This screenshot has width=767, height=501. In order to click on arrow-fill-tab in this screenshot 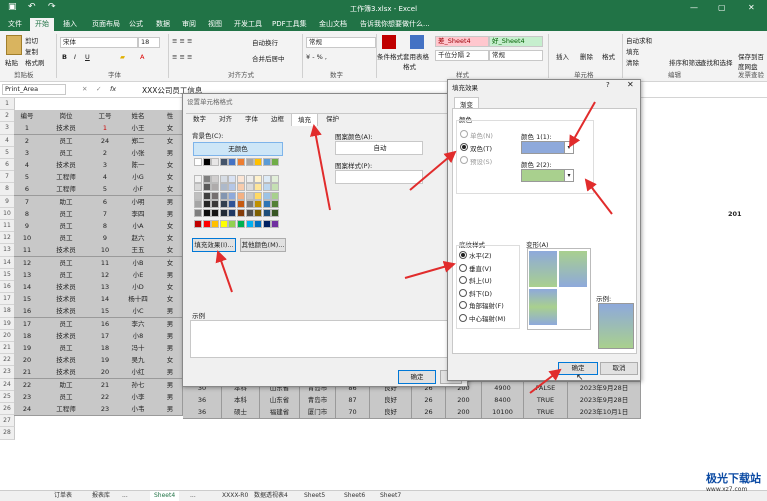, I will do `click(320, 167)`.